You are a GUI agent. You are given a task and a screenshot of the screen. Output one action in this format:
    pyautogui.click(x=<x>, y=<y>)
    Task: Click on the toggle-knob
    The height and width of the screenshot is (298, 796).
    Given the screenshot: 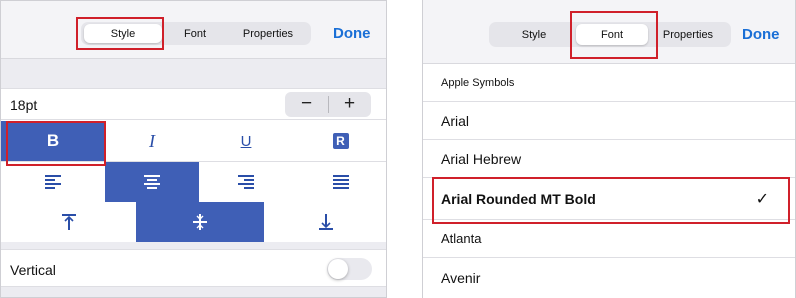 What is the action you would take?
    pyautogui.click(x=338, y=269)
    